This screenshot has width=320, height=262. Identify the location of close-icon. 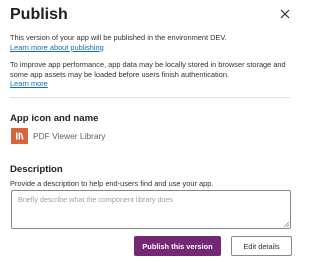
(285, 14).